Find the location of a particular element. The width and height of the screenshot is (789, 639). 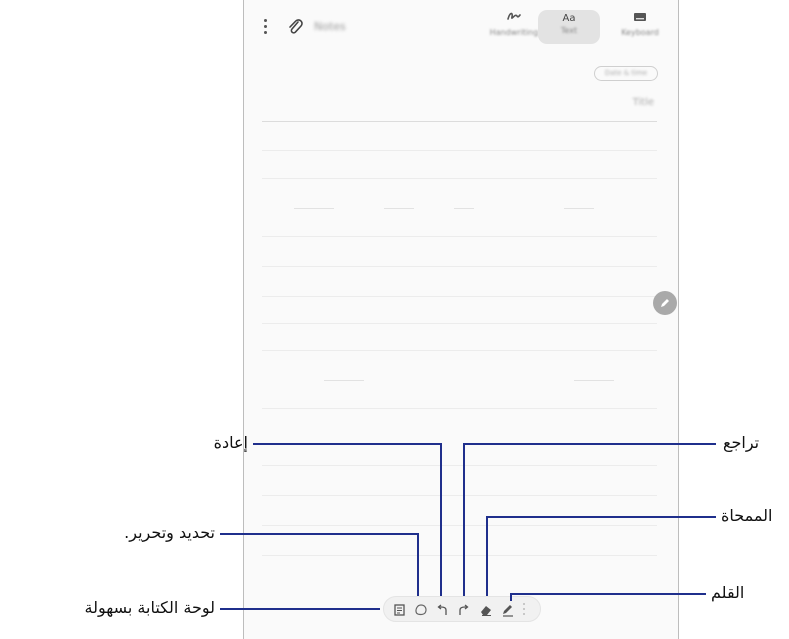

keyboard-mode-button: Keyboard is located at coordinates (640, 27).